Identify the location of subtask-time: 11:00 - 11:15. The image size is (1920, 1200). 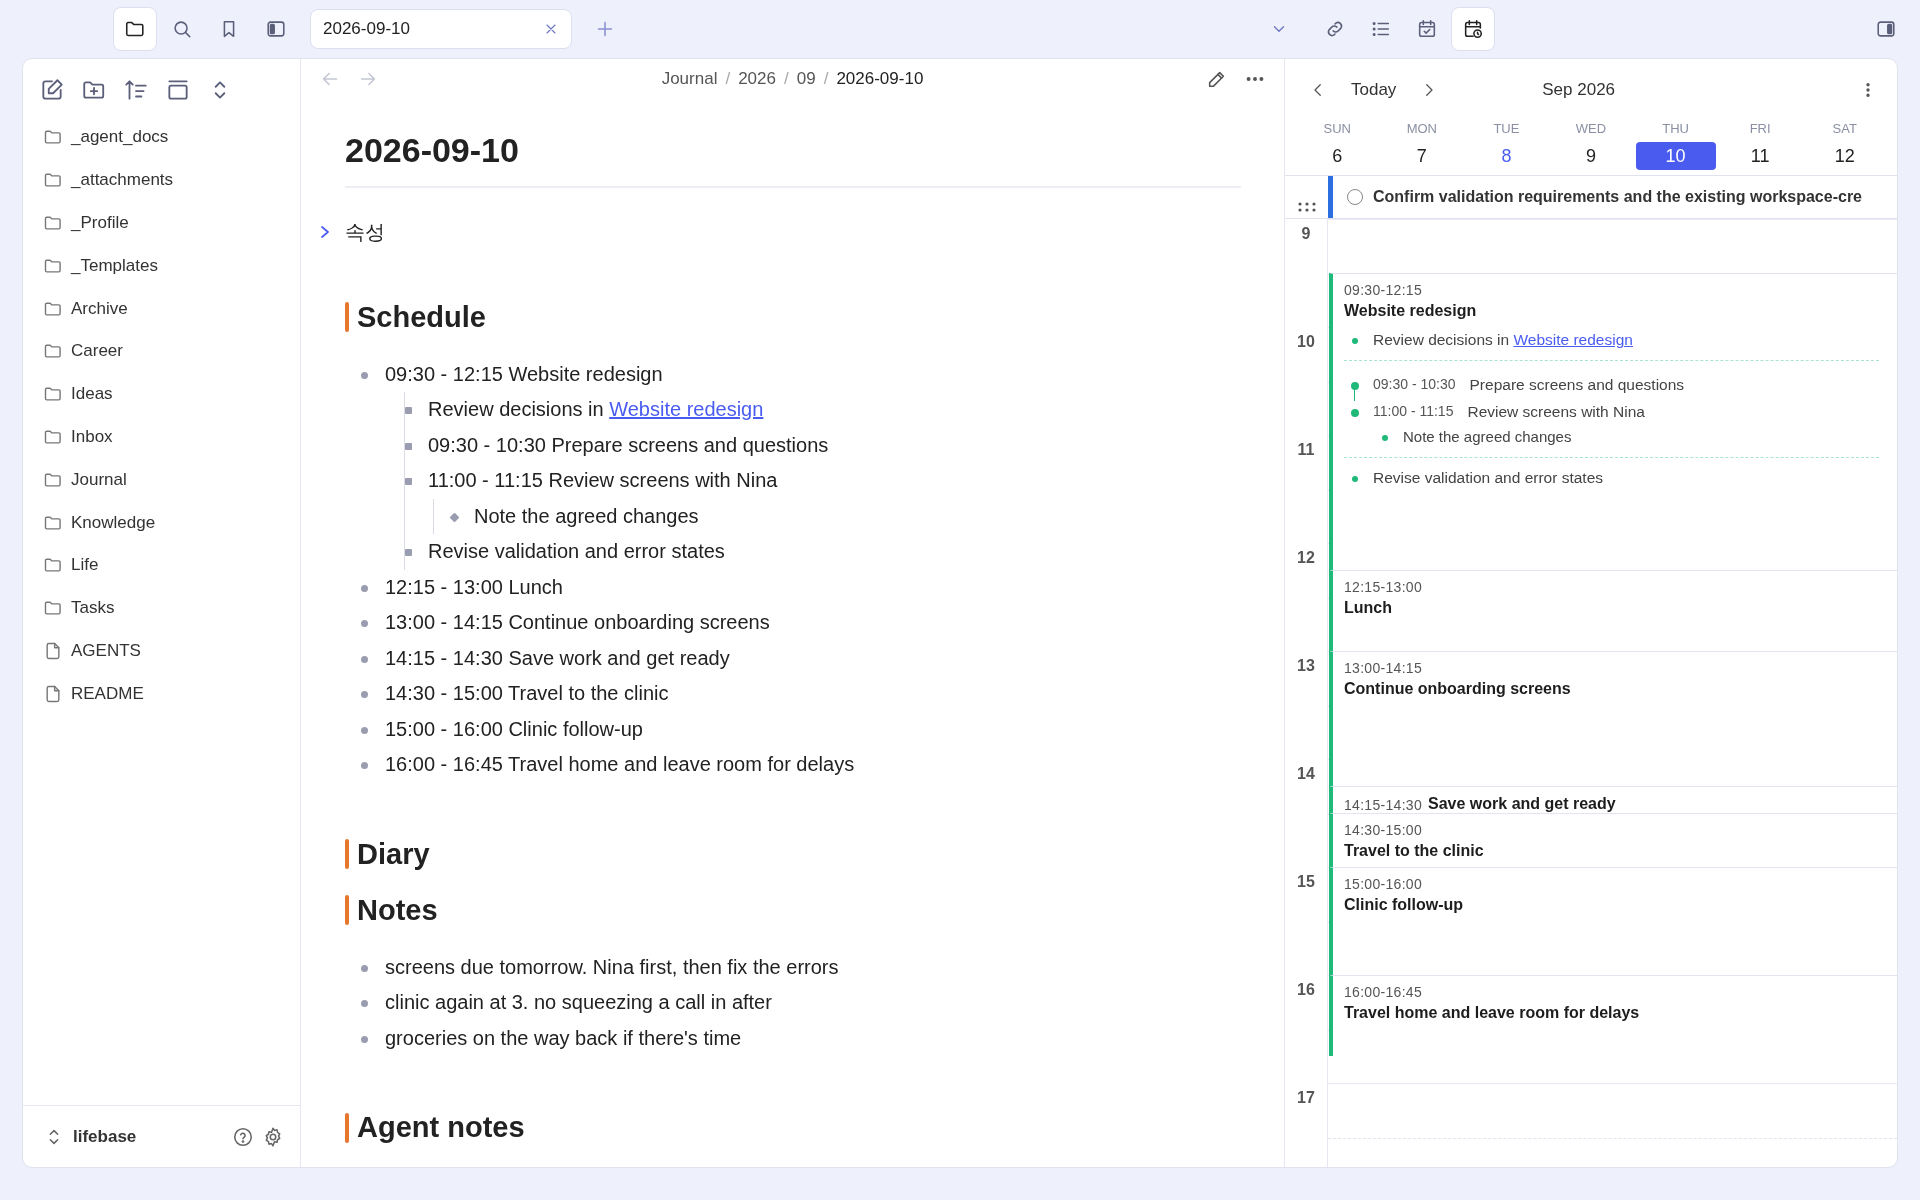
(1413, 411).